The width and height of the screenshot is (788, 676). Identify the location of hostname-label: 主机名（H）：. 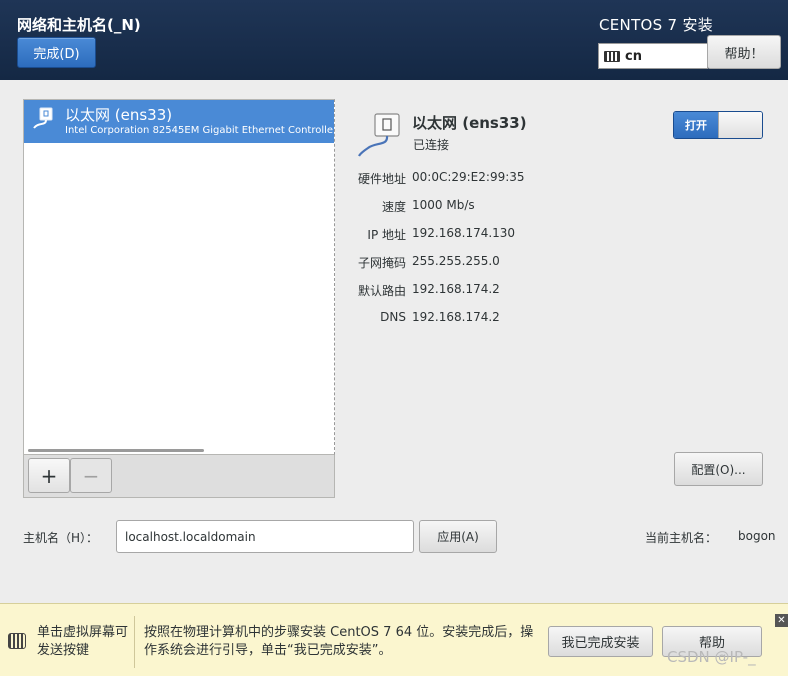
(61, 538).